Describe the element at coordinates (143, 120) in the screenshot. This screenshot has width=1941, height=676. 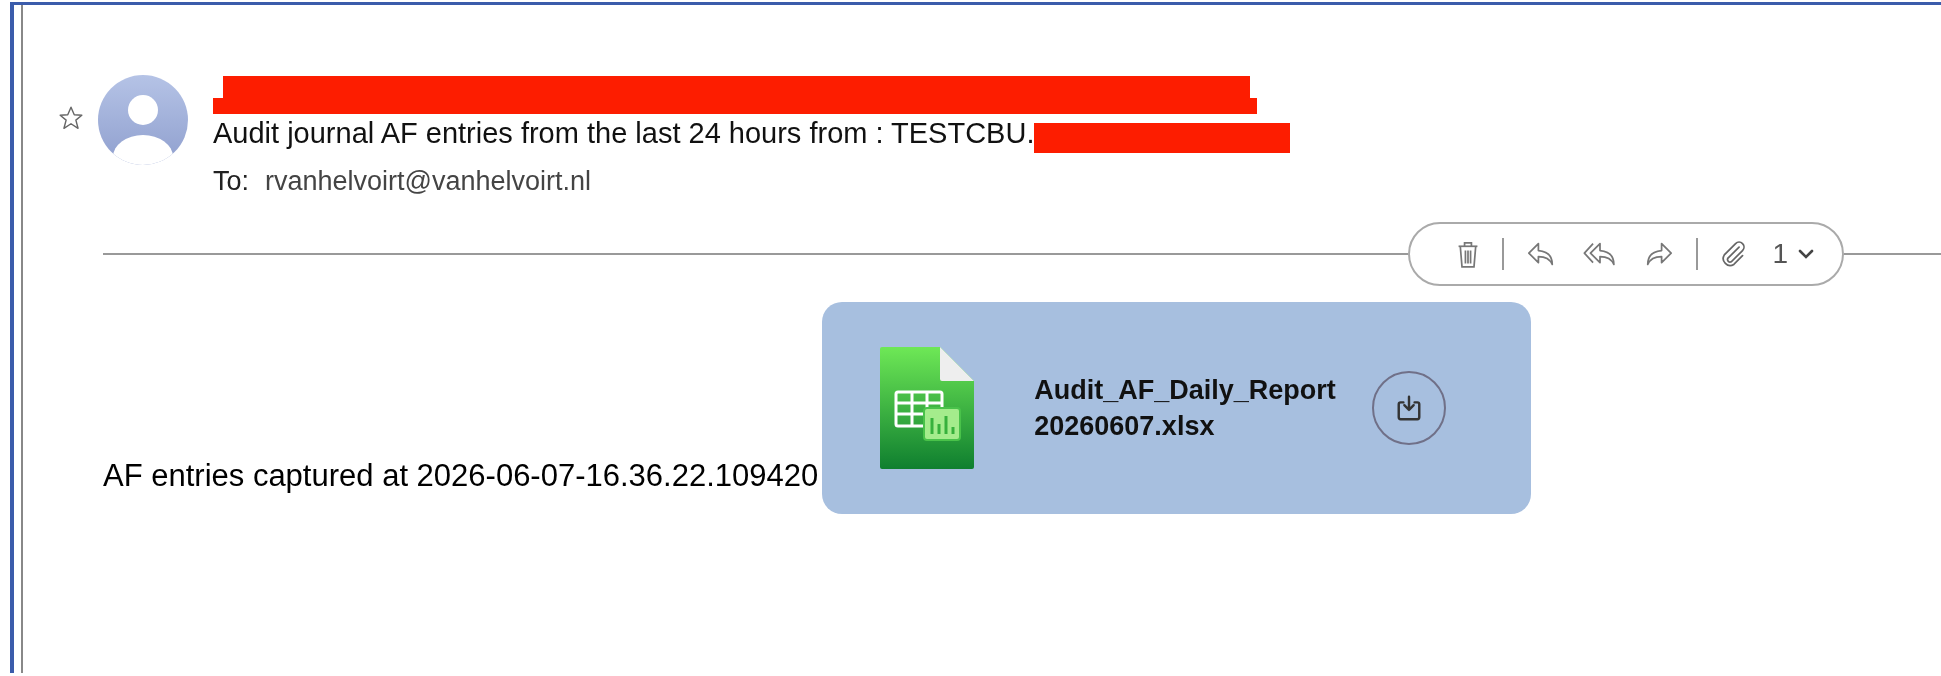
I see `avatar-icon` at that location.